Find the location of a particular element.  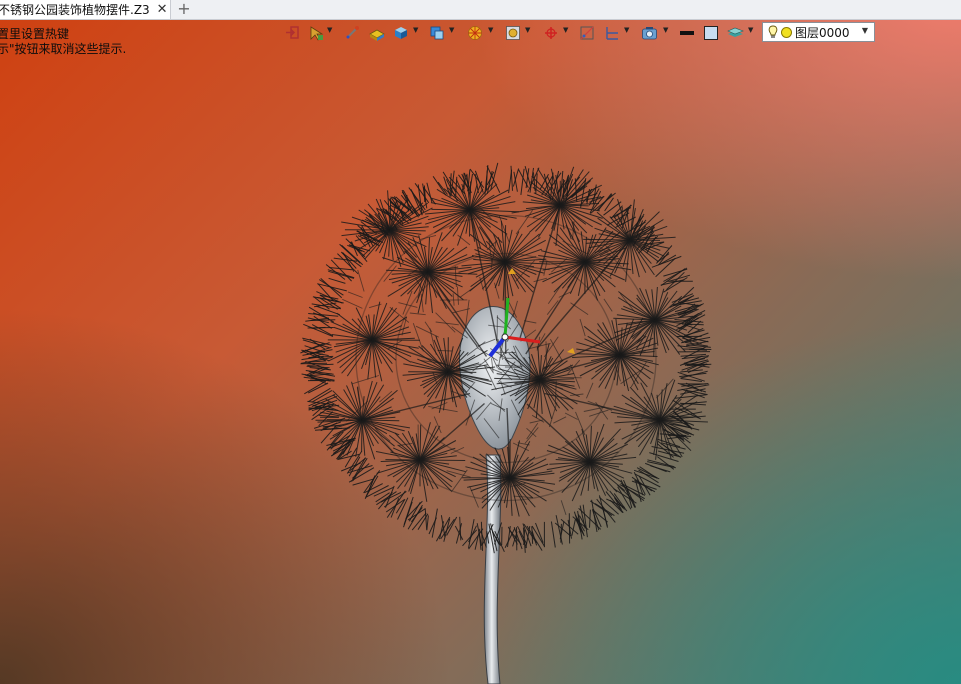

document-tab-bar: 不锈钢公园装饰植物摆件.Z3 ✕ + is located at coordinates (480, 10).